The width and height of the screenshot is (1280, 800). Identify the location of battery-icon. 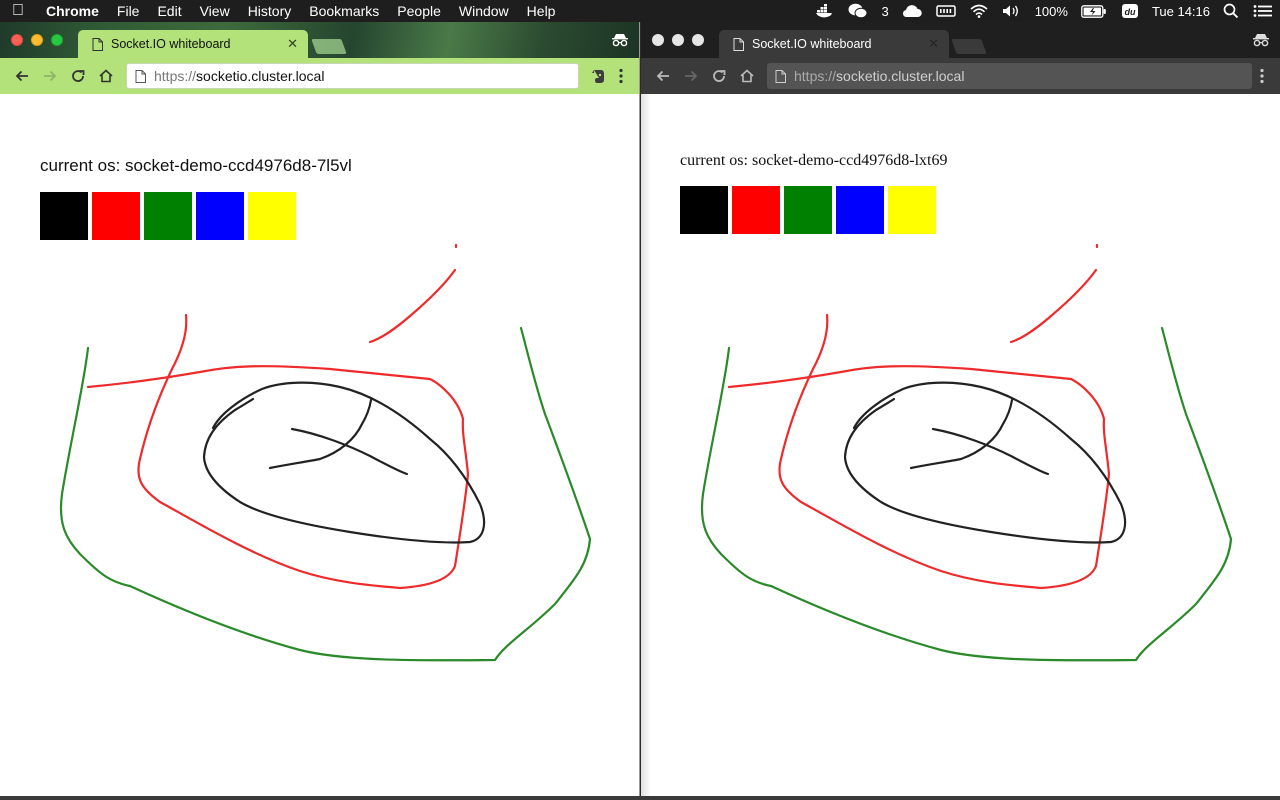
(1094, 11).